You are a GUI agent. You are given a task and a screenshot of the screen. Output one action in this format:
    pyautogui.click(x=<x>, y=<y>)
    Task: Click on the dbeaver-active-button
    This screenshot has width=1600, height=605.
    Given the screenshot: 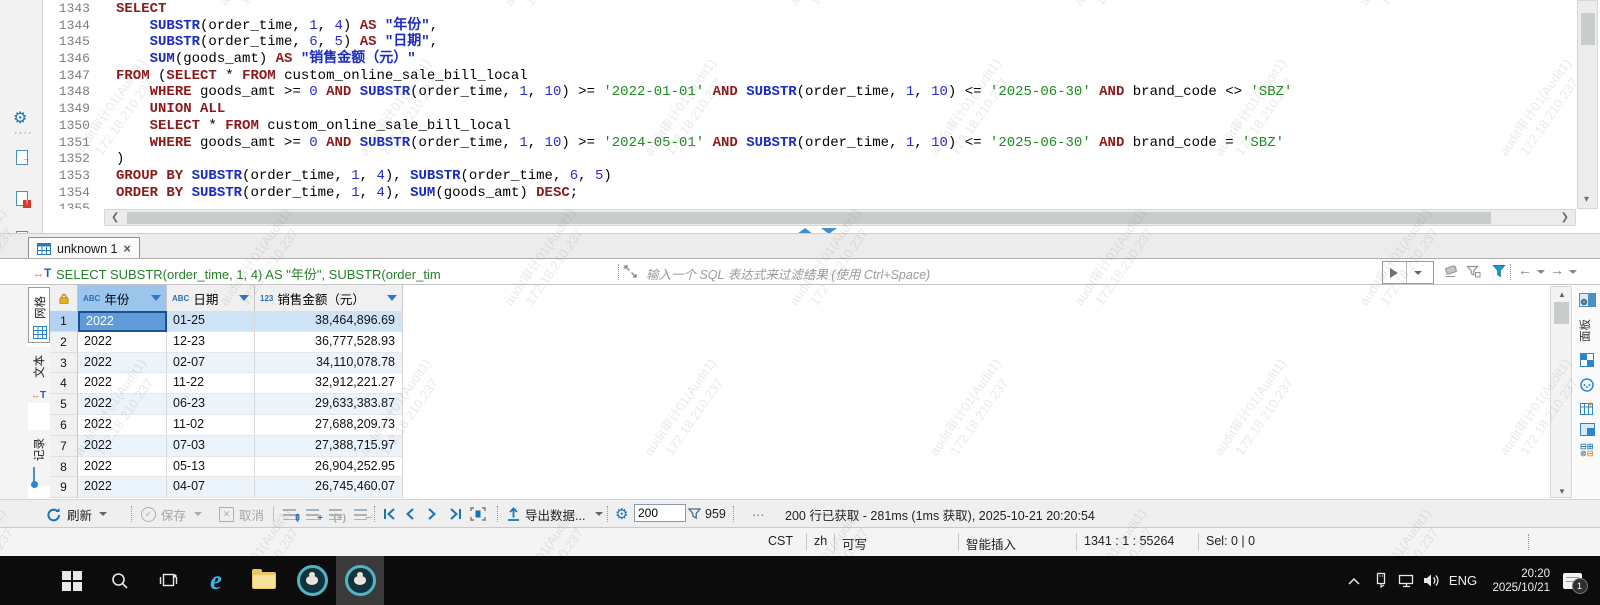 What is the action you would take?
    pyautogui.click(x=360, y=580)
    